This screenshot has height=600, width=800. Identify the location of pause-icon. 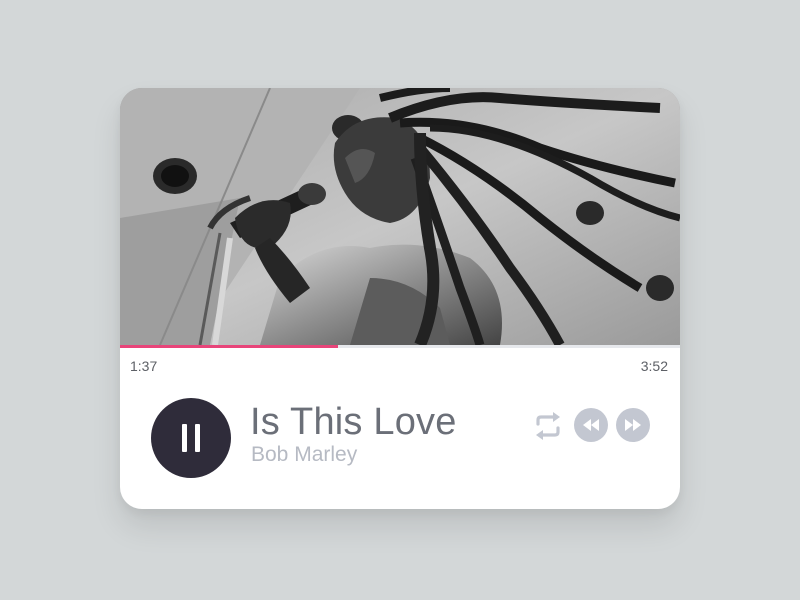
(184, 438).